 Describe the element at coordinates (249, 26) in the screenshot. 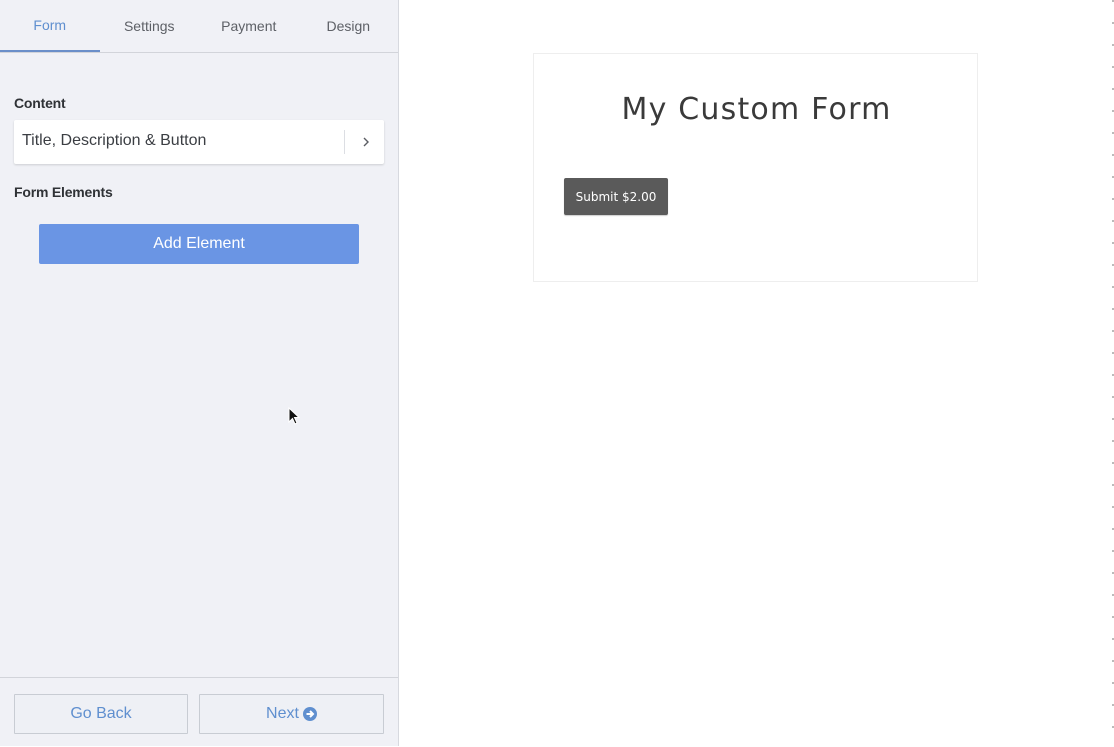

I see `tab-payment: Payment` at that location.